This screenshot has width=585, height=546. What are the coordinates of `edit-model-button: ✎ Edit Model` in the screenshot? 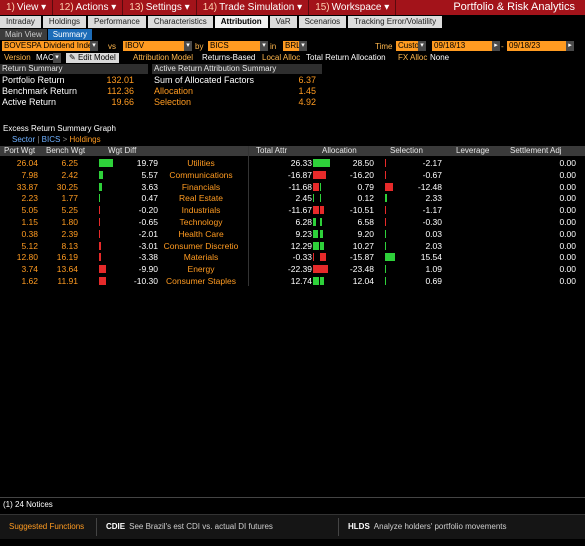 It's located at (92, 58).